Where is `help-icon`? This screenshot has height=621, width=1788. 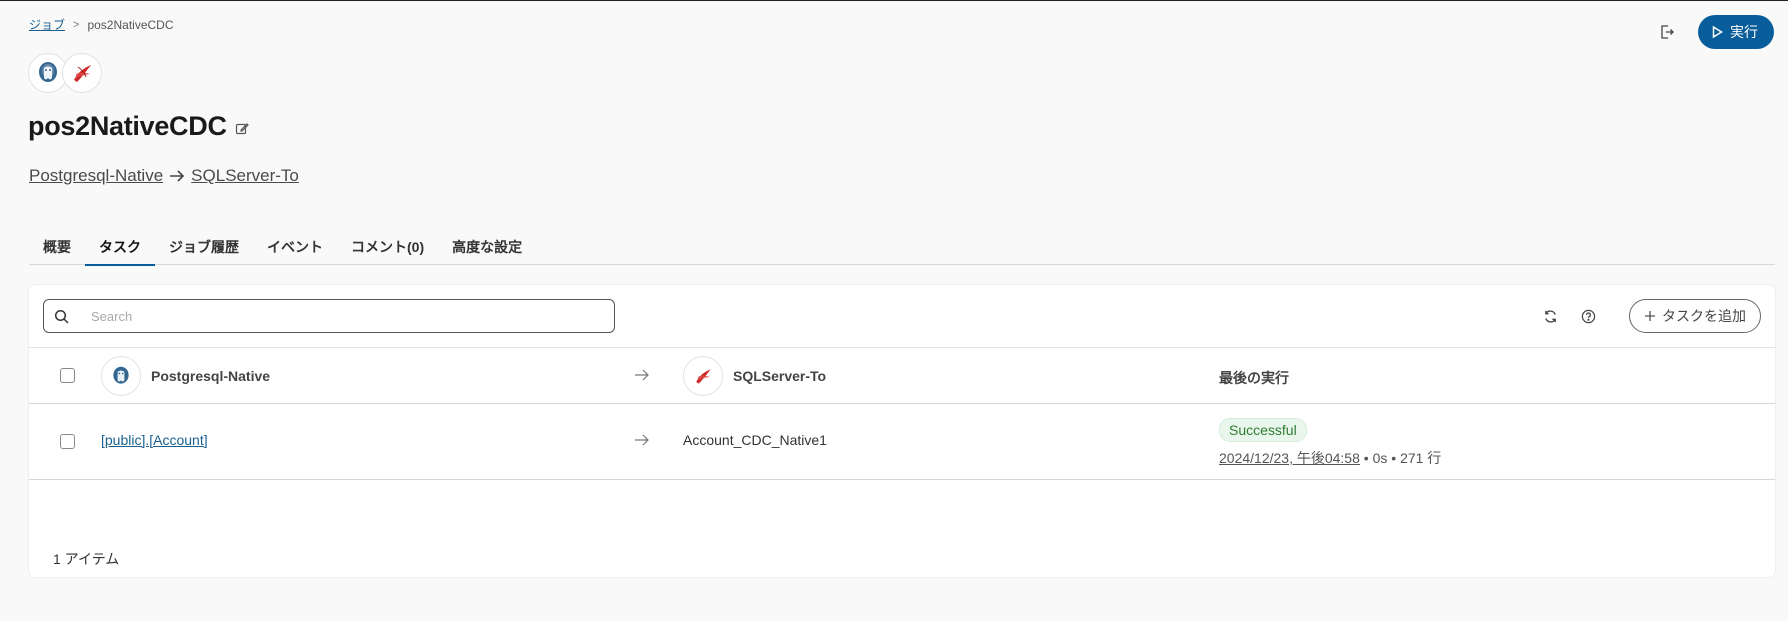 help-icon is located at coordinates (1588, 316).